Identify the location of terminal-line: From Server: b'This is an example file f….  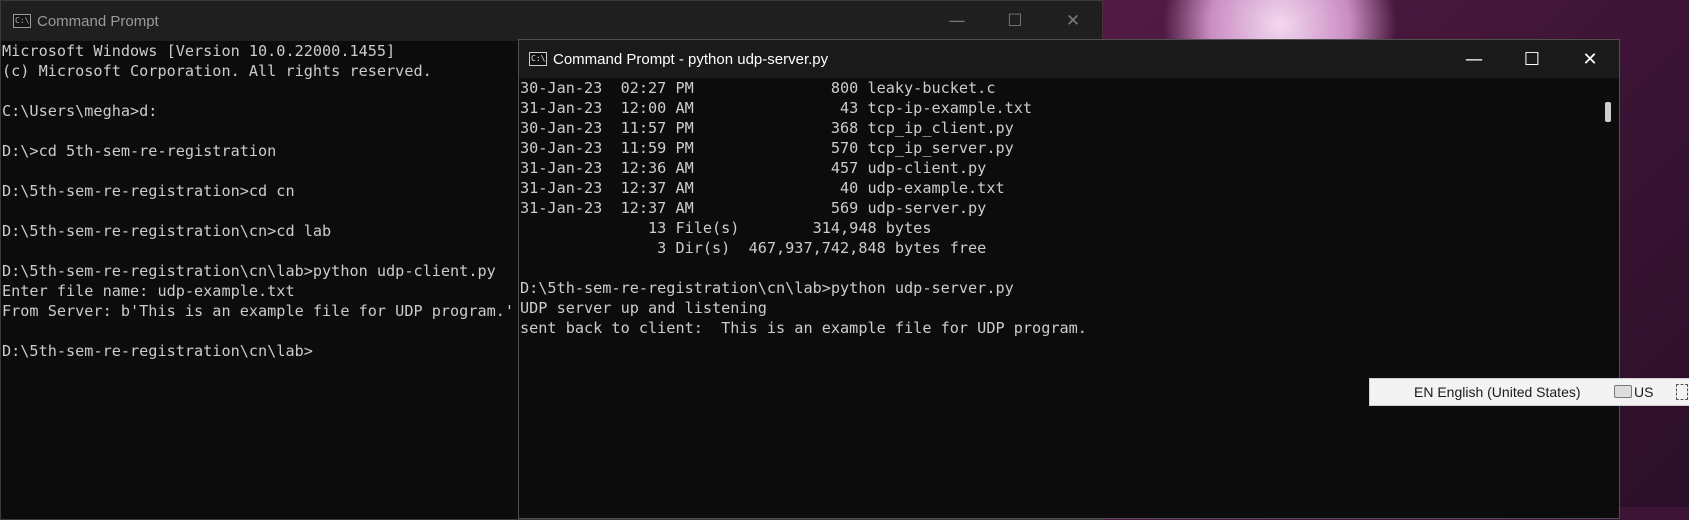
(258, 311).